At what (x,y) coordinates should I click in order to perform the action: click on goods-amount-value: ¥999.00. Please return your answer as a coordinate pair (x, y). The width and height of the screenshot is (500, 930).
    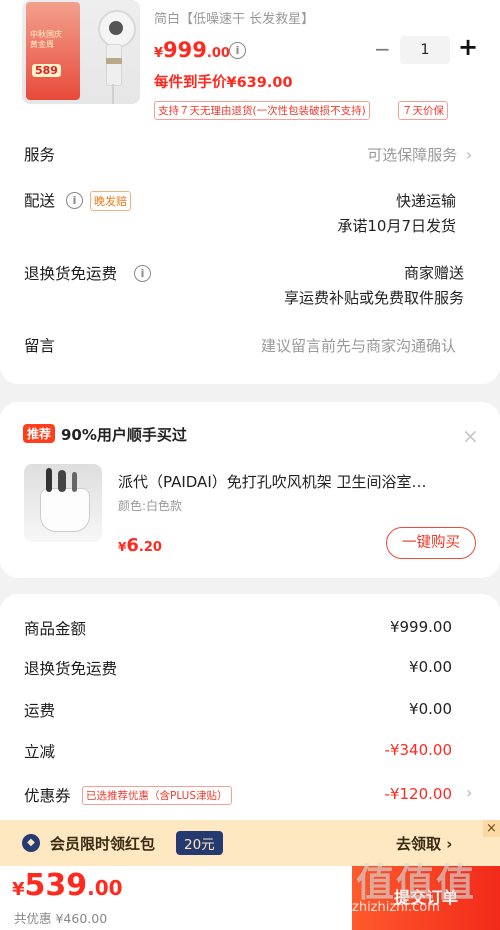
    Looking at the image, I should click on (420, 627).